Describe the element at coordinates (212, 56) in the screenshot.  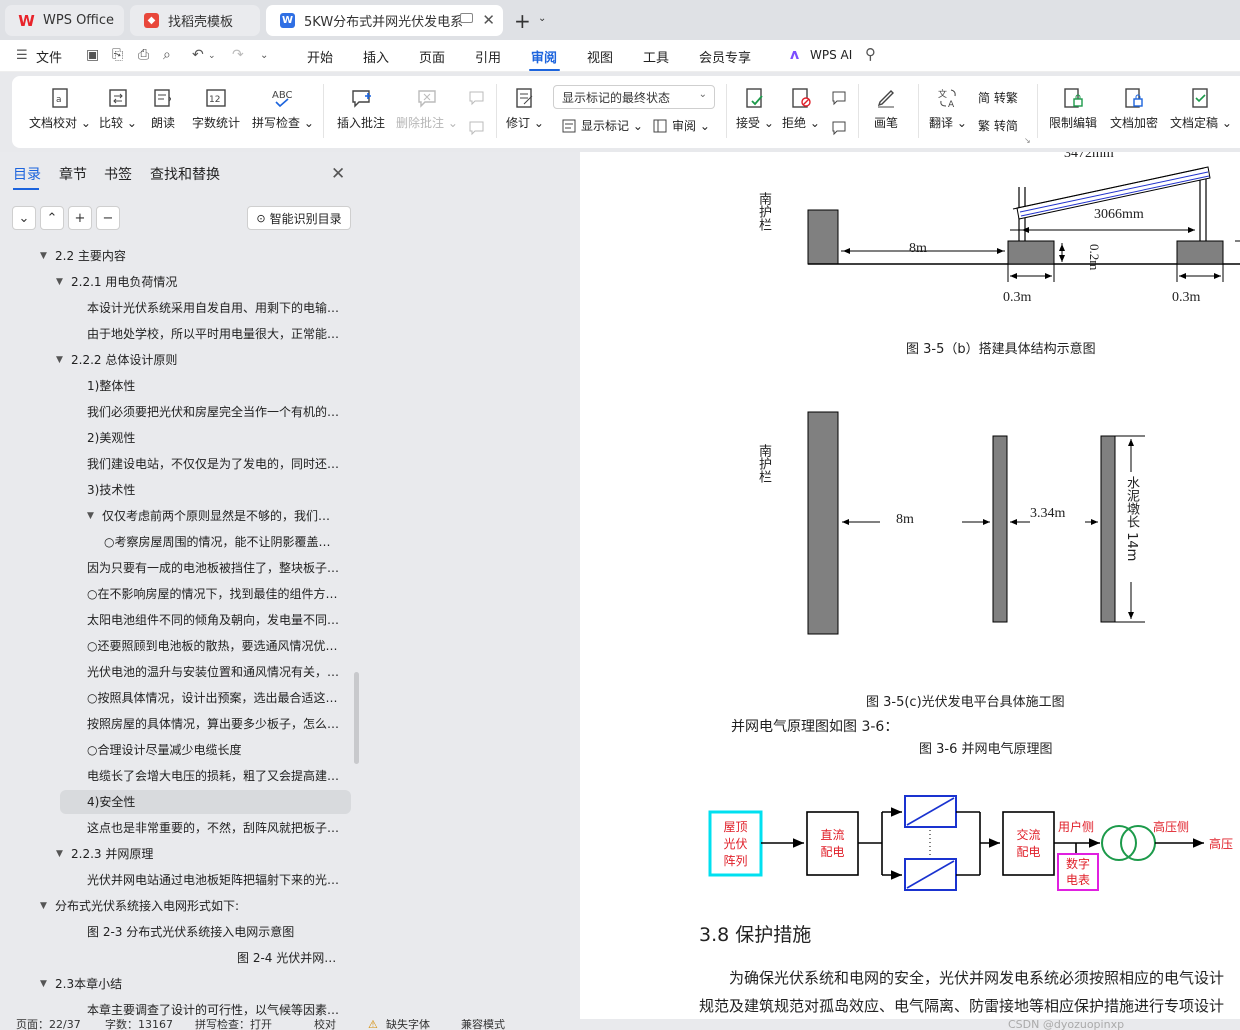
I see `undo-chevron-icon: ⌄` at that location.